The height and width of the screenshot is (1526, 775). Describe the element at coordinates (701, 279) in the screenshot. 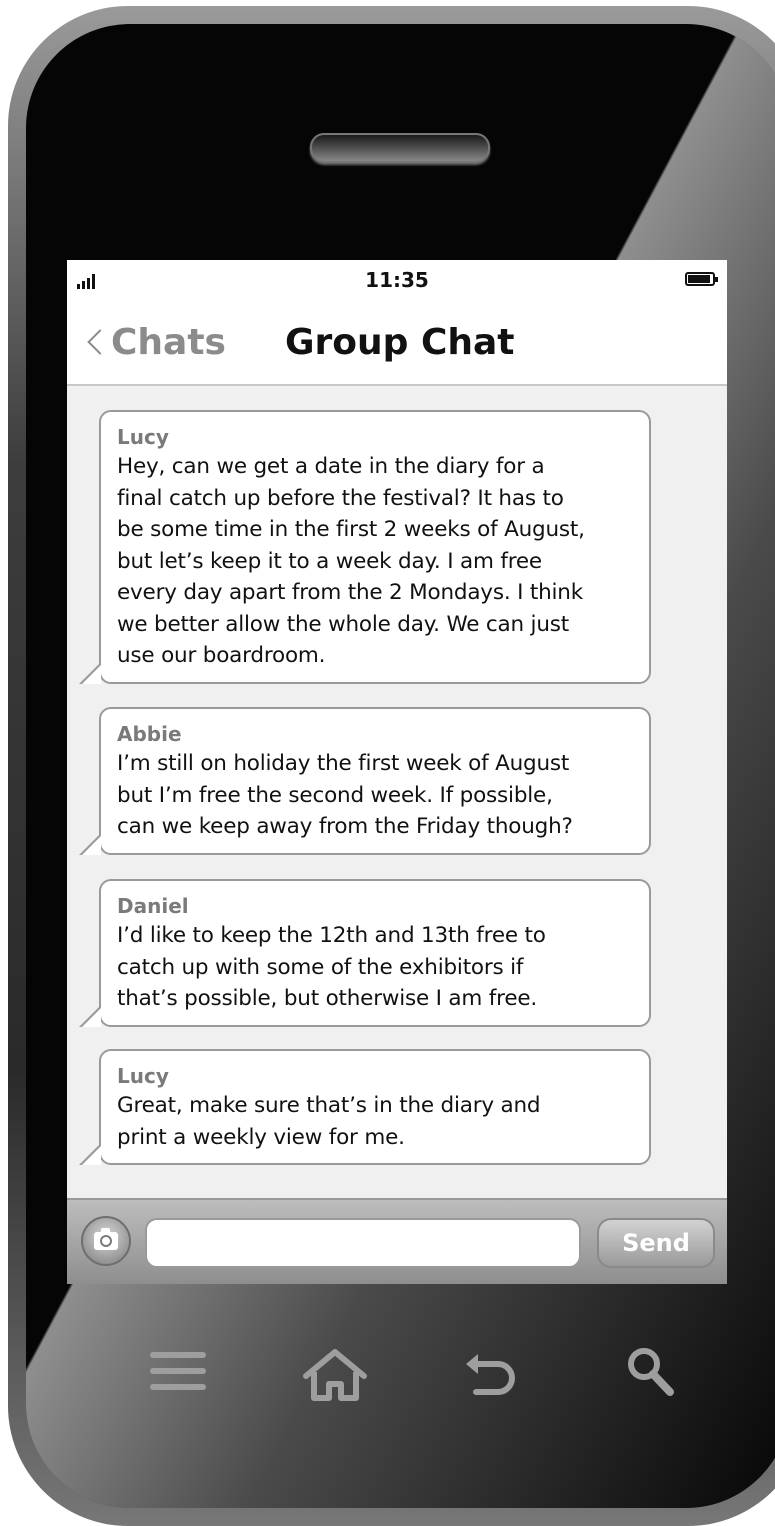

I see `battery-icon` at that location.